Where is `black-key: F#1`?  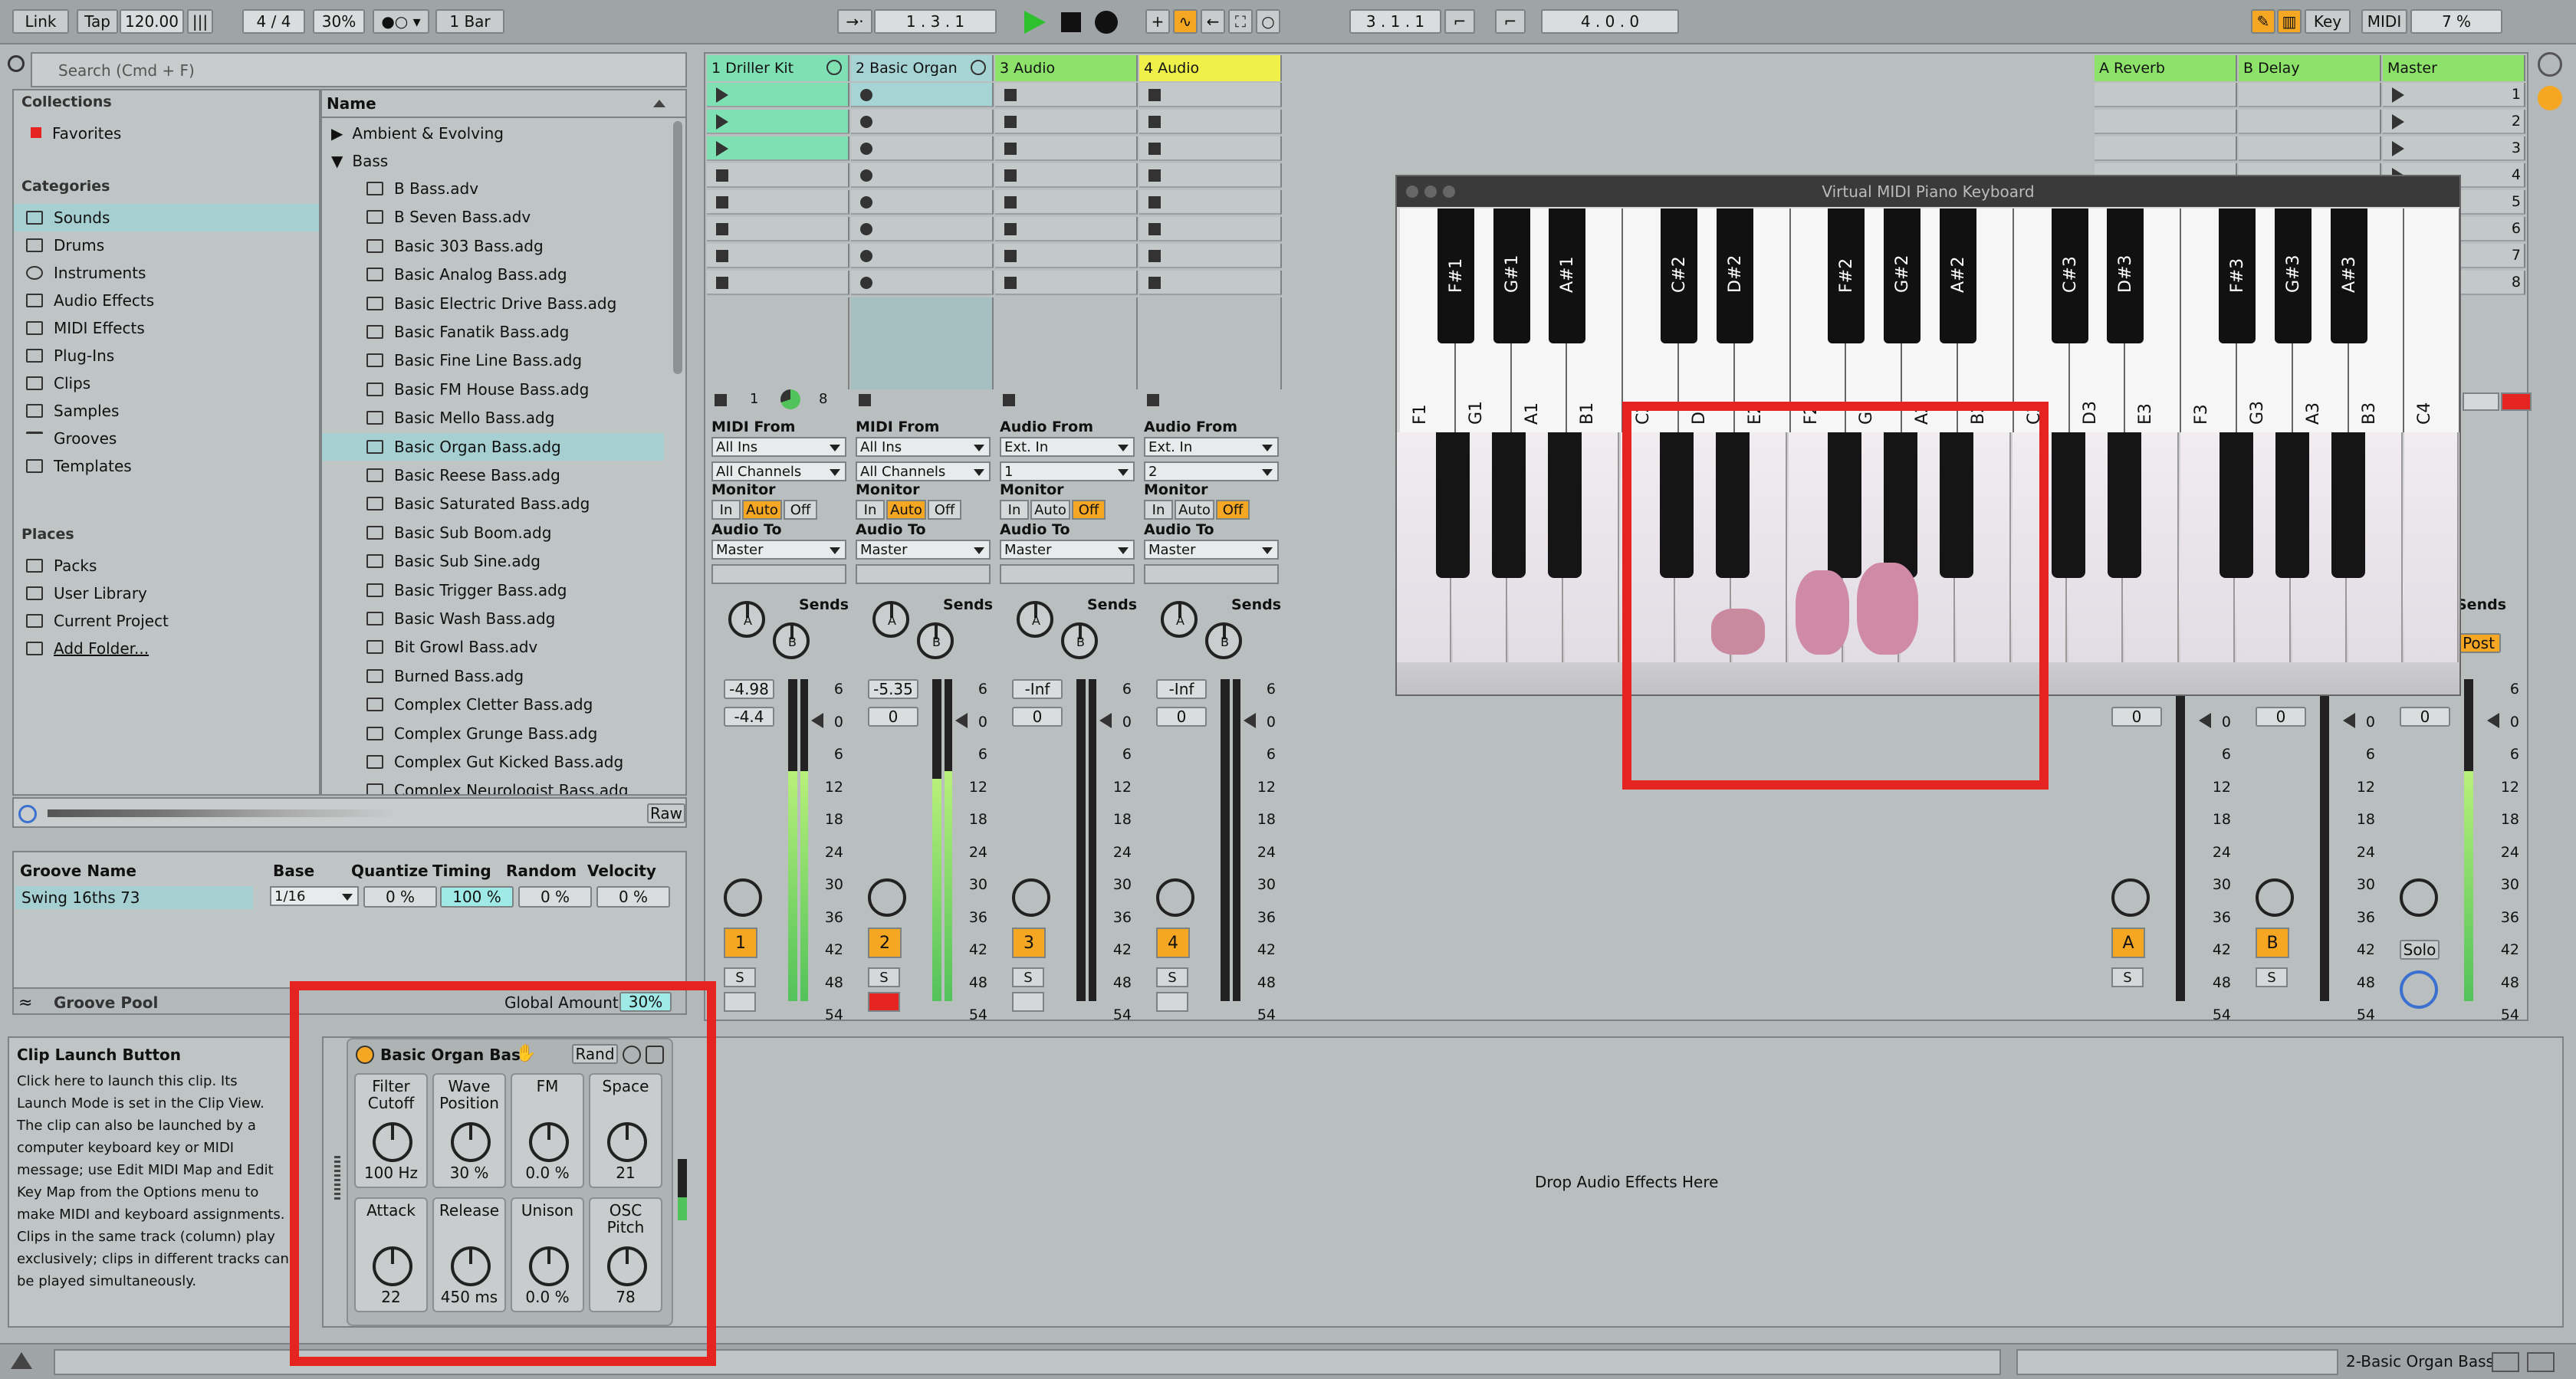 black-key: F#1 is located at coordinates (1456, 276).